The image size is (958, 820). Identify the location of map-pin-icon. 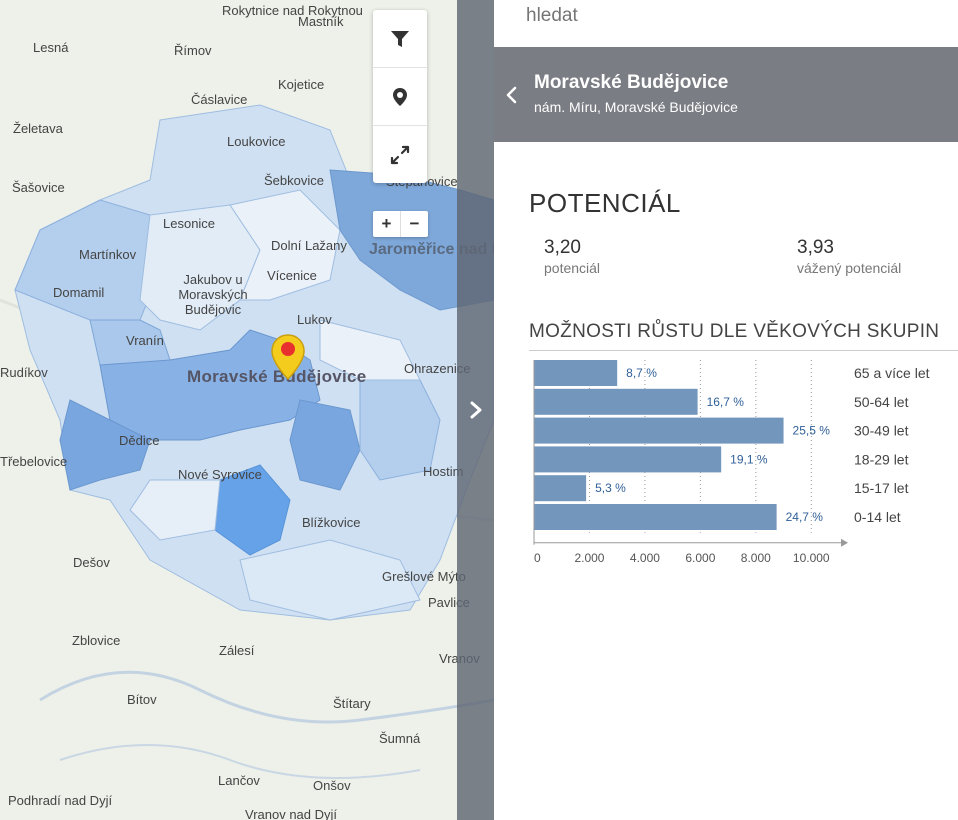
(400, 96).